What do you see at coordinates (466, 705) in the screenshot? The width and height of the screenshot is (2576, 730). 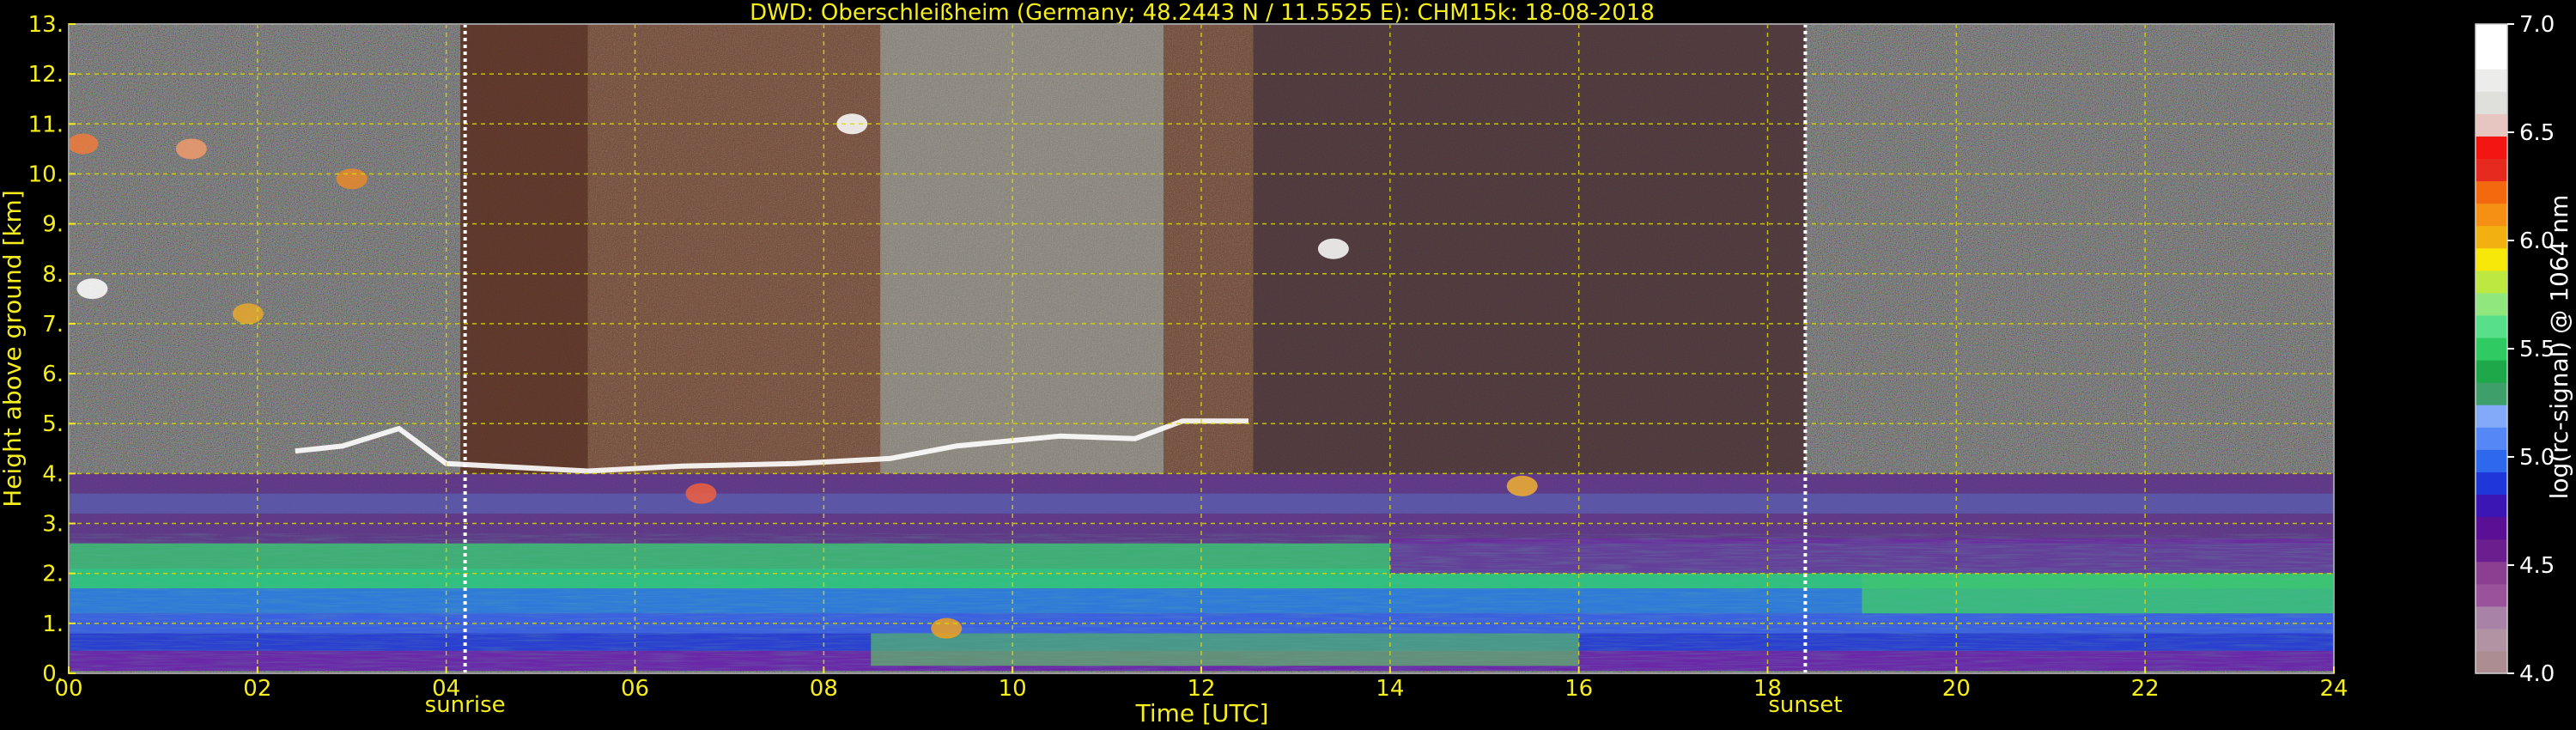 I see `event-label-sunrise: sunrise` at bounding box center [466, 705].